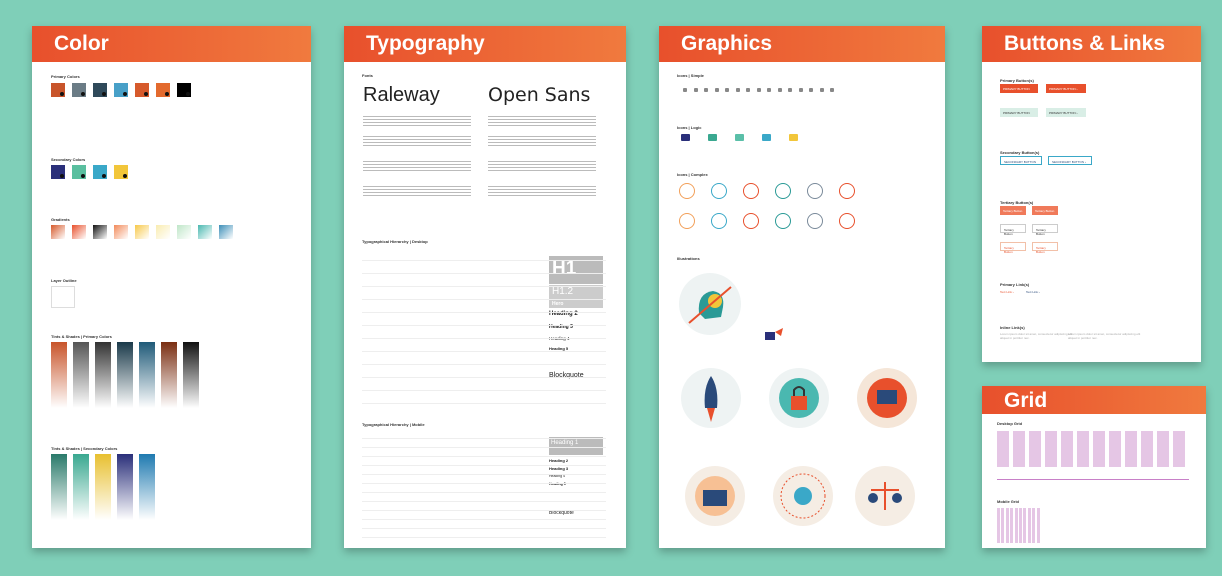 This screenshot has width=1222, height=576. I want to click on icons-logic-label: Icons | Logic, so click(689, 127).